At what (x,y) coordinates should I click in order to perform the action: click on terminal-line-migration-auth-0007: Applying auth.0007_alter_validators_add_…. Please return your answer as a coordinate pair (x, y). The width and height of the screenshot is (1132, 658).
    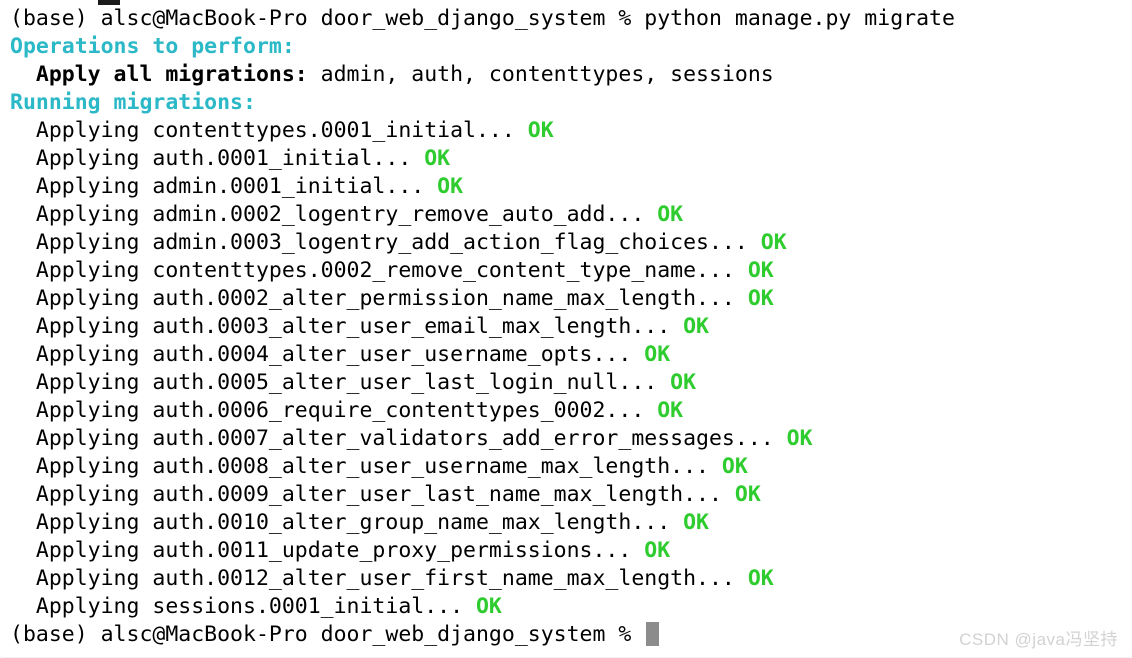
    Looking at the image, I should click on (566, 439).